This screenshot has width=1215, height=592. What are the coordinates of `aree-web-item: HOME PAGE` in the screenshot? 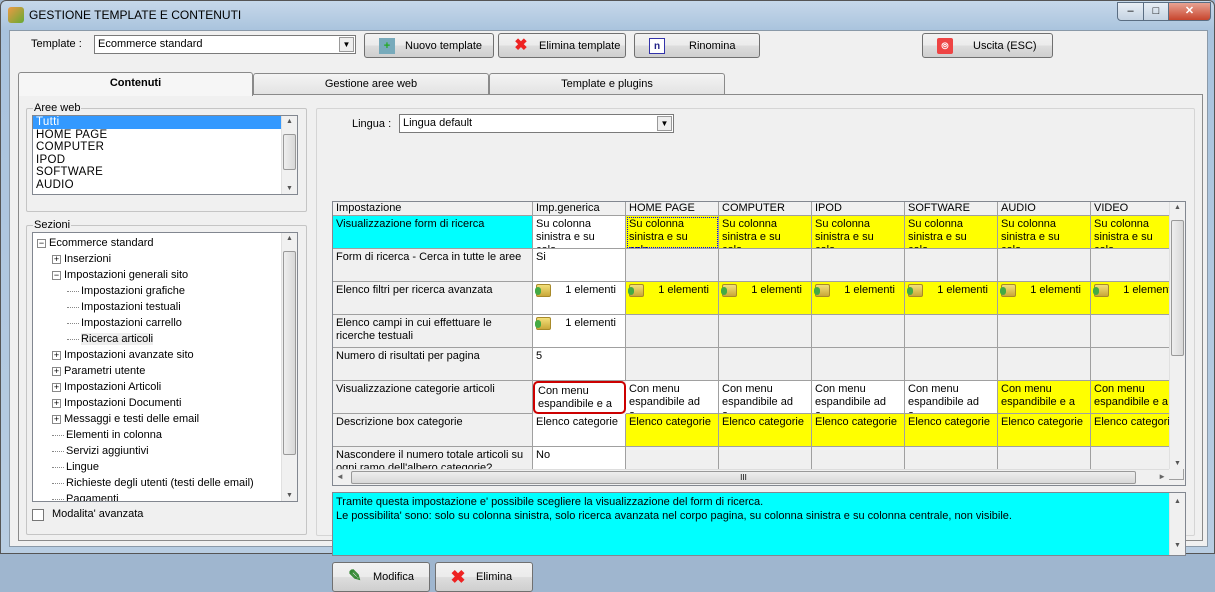 It's located at (165, 135).